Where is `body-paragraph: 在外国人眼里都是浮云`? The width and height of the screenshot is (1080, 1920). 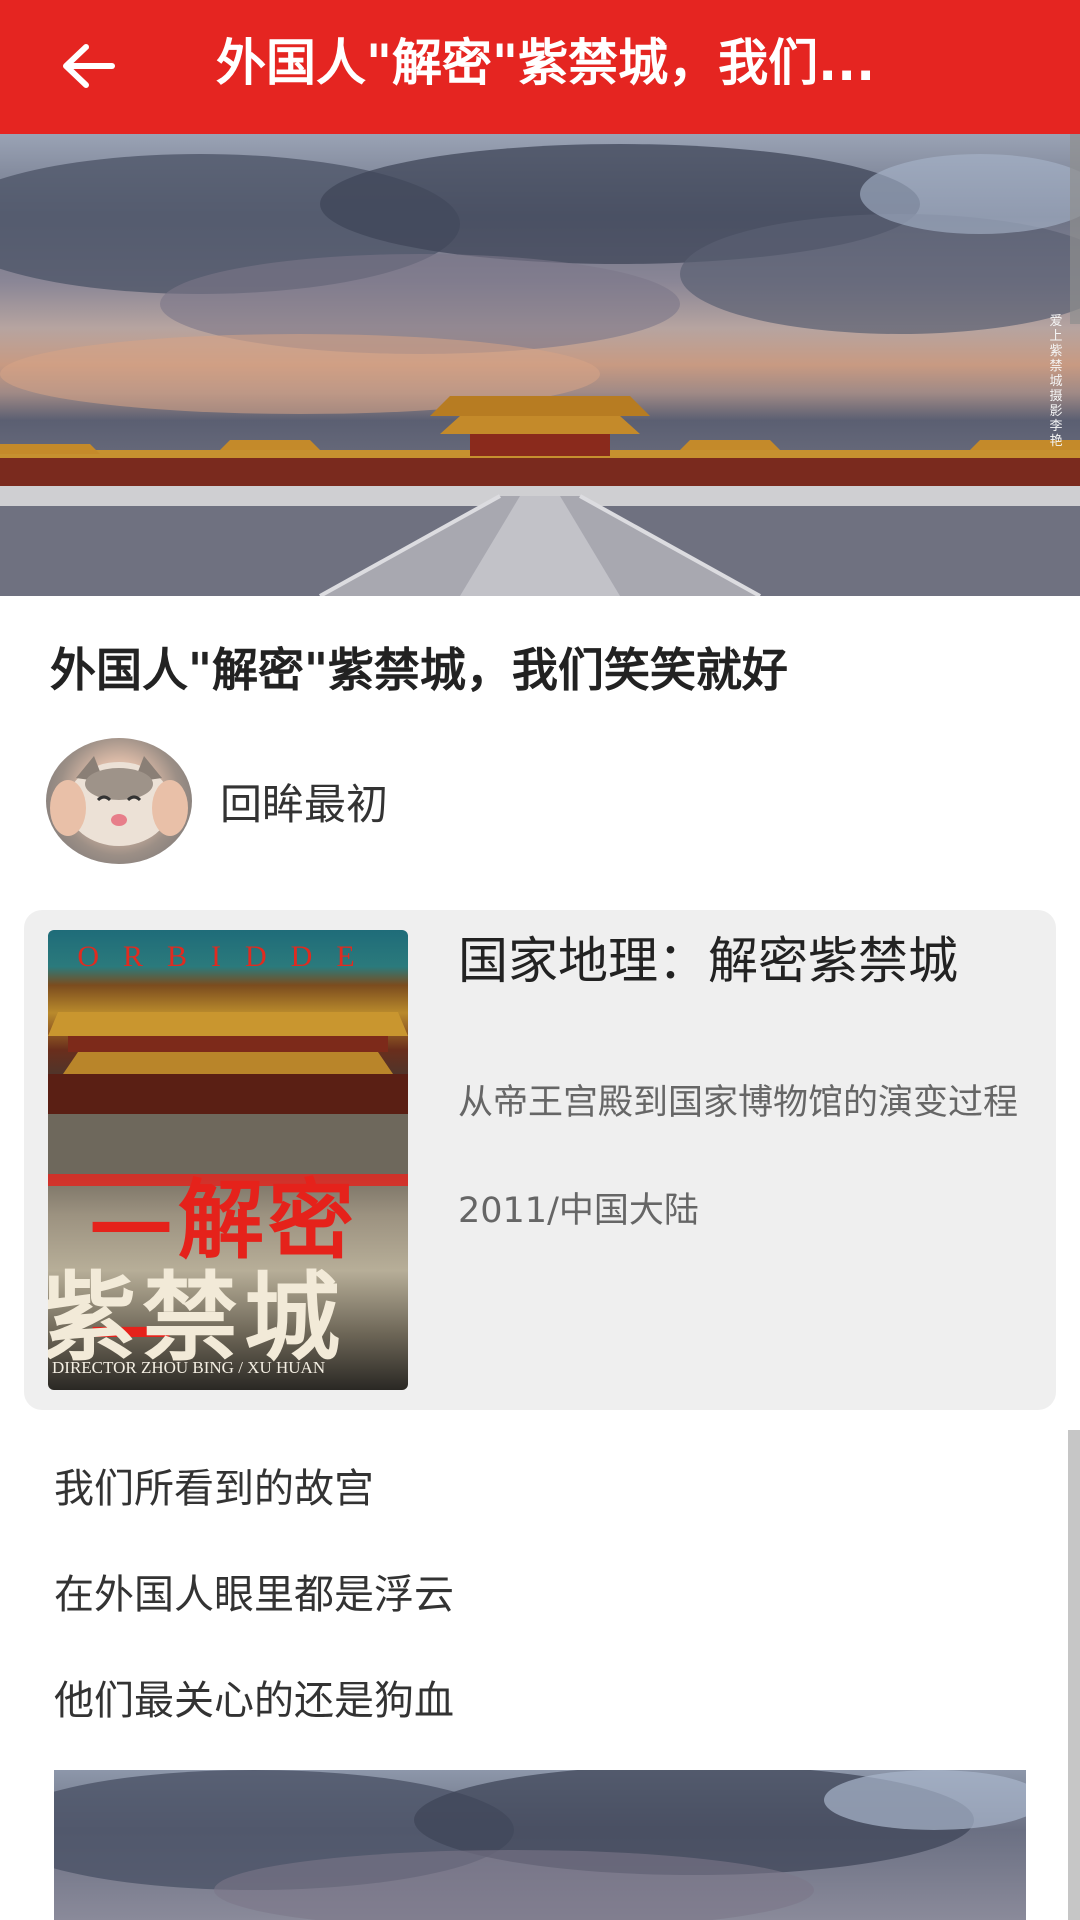 body-paragraph: 在外国人眼里都是浮云 is located at coordinates (254, 1595).